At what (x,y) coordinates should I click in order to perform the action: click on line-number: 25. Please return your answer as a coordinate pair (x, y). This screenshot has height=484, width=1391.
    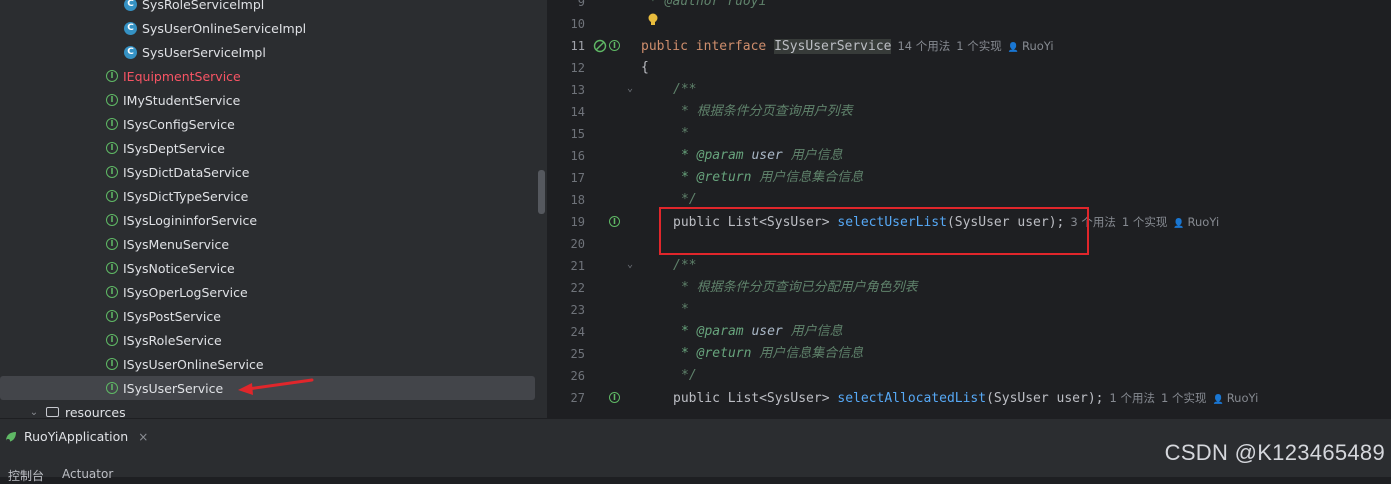
    Looking at the image, I should click on (577, 354).